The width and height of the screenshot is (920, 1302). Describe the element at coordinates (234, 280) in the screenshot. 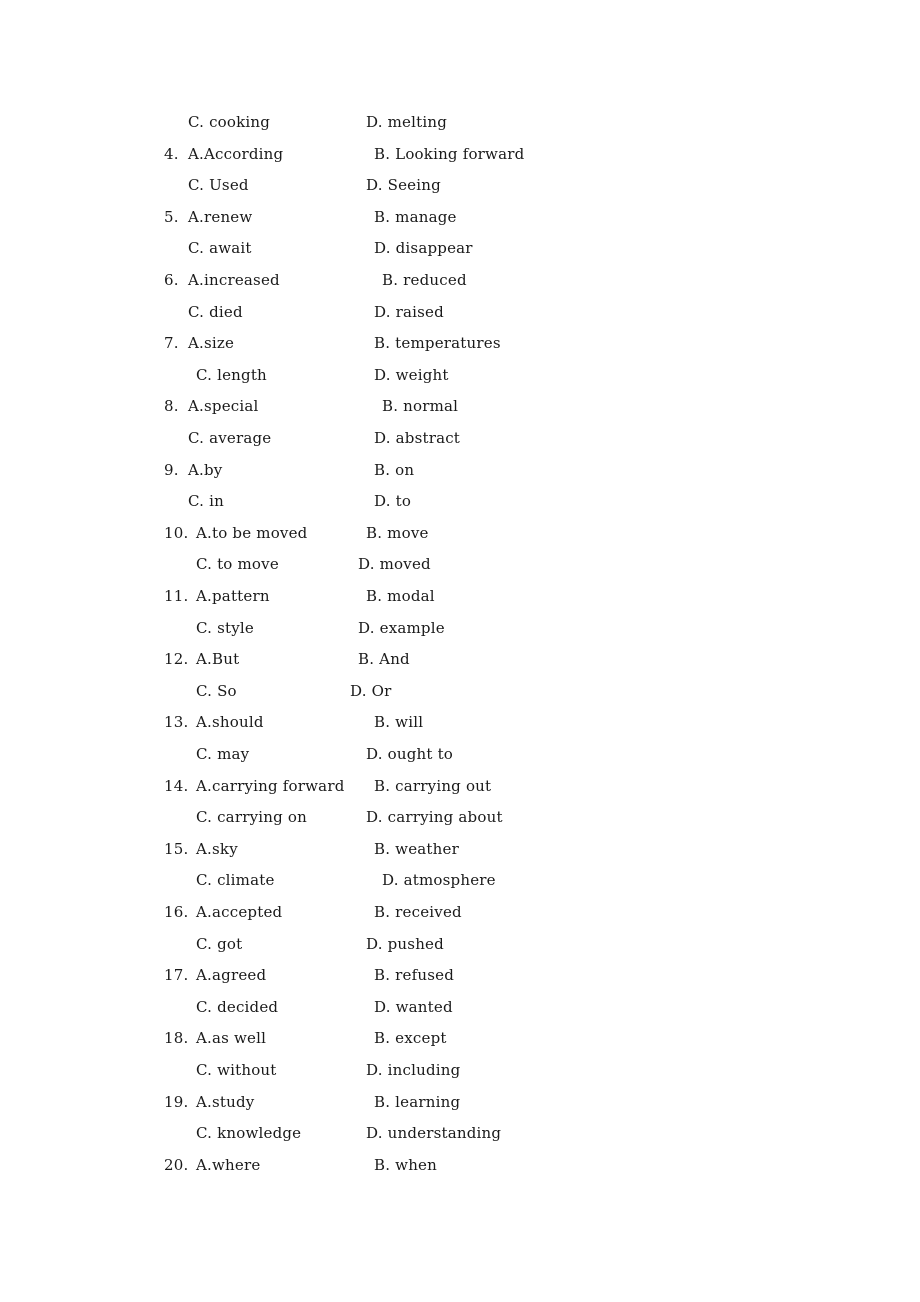

I see `option-a: A.increased` at that location.